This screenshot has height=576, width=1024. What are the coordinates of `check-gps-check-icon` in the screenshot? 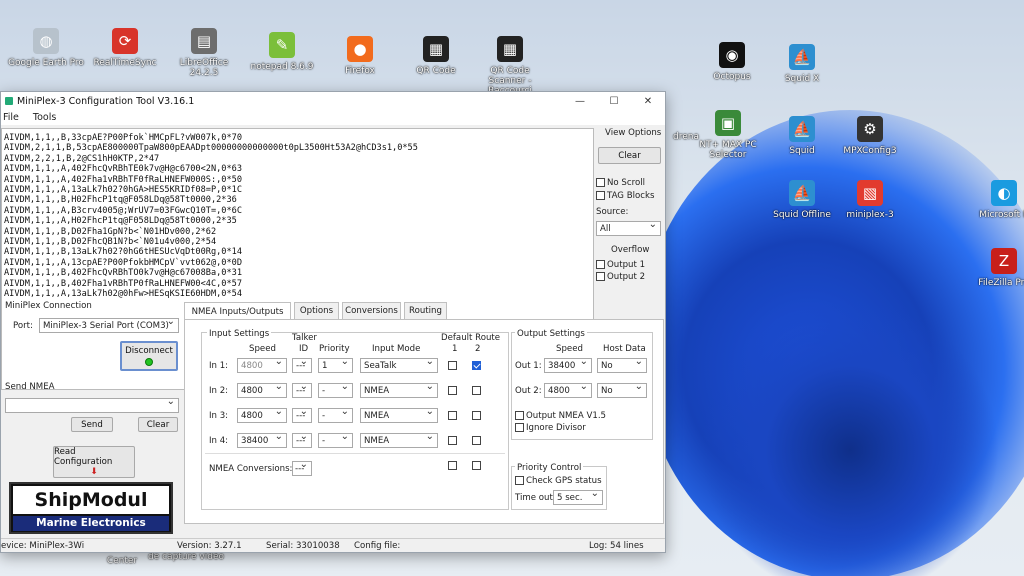 It's located at (519, 480).